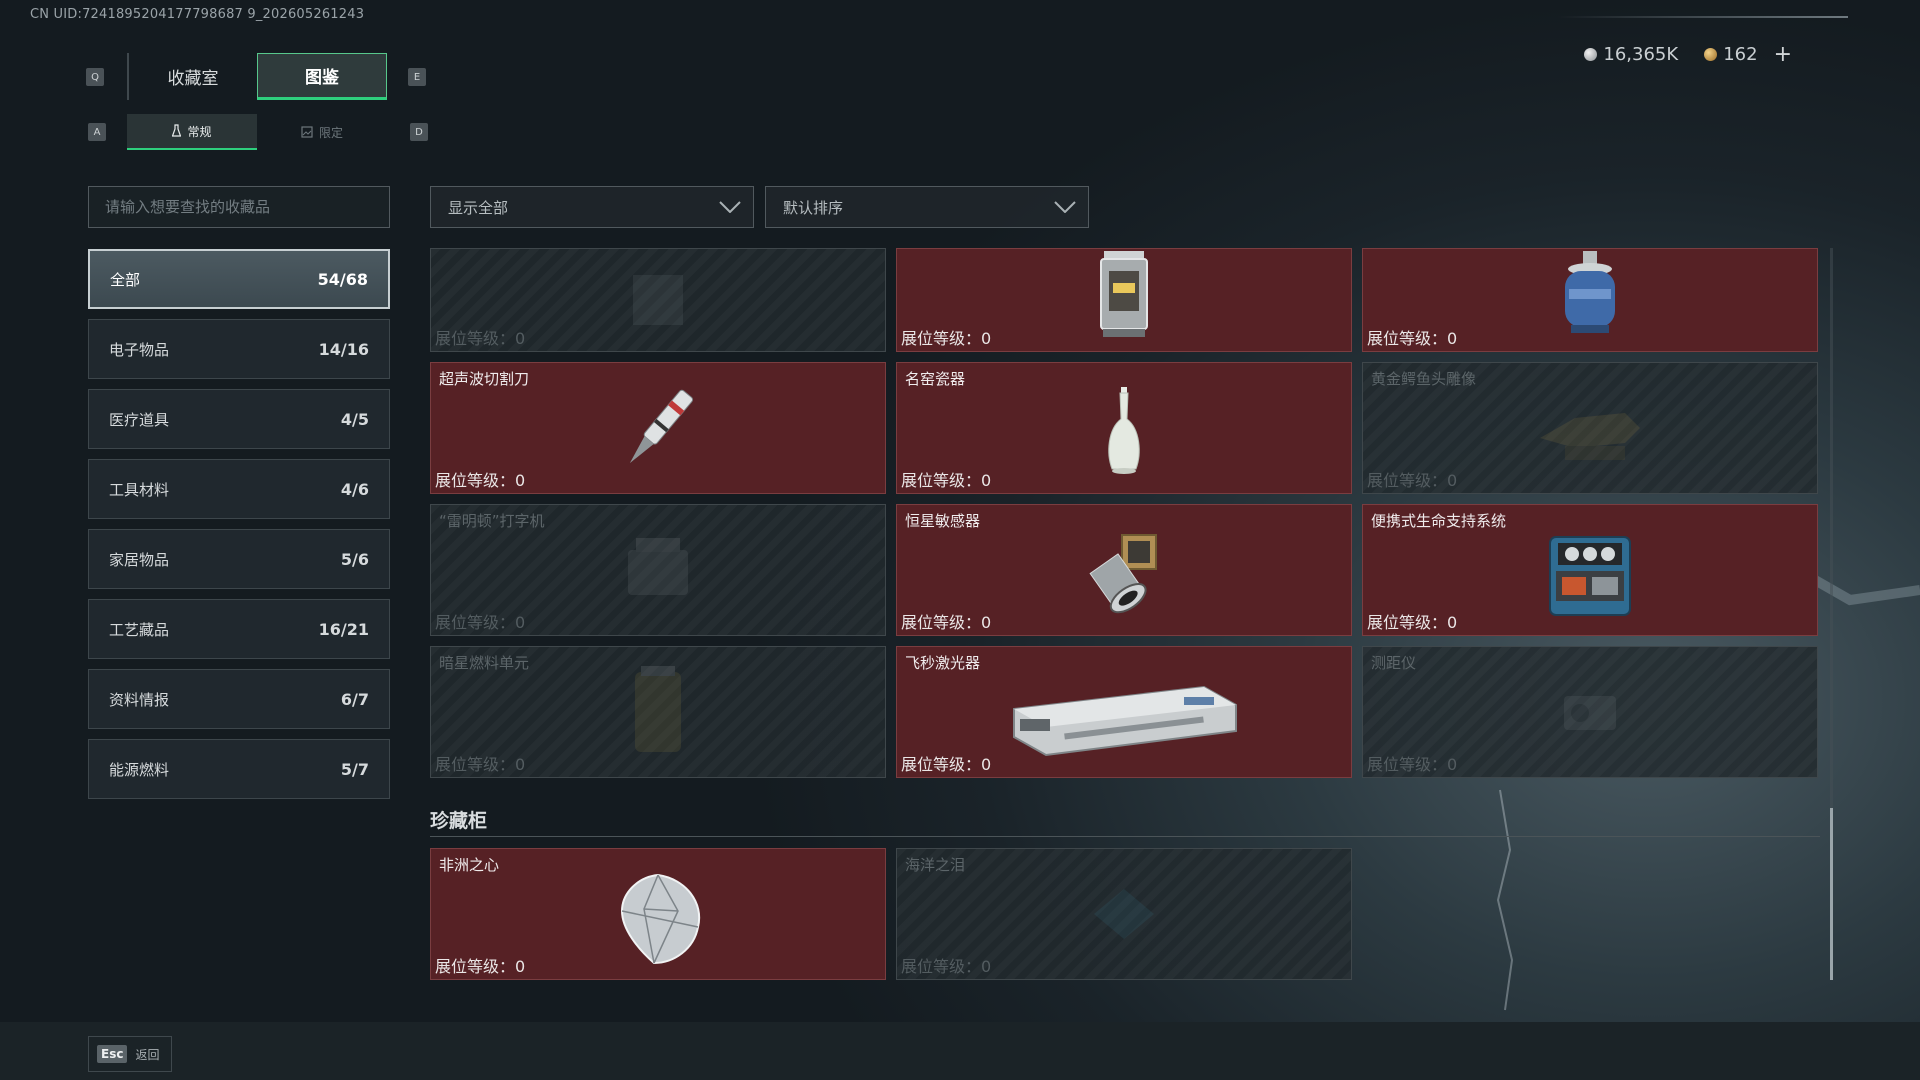 This screenshot has width=1920, height=1080. What do you see at coordinates (1590, 436) in the screenshot?
I see `crocodile-statue-icon` at bounding box center [1590, 436].